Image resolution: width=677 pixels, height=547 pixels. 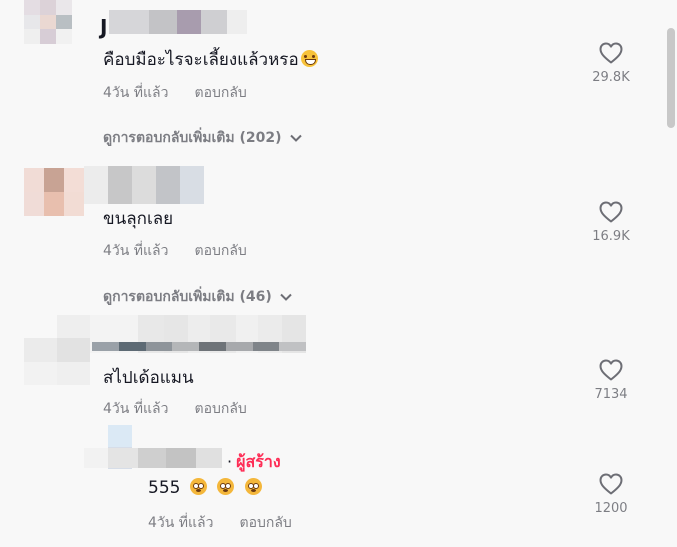 I want to click on scrollbar, so click(x=670, y=273).